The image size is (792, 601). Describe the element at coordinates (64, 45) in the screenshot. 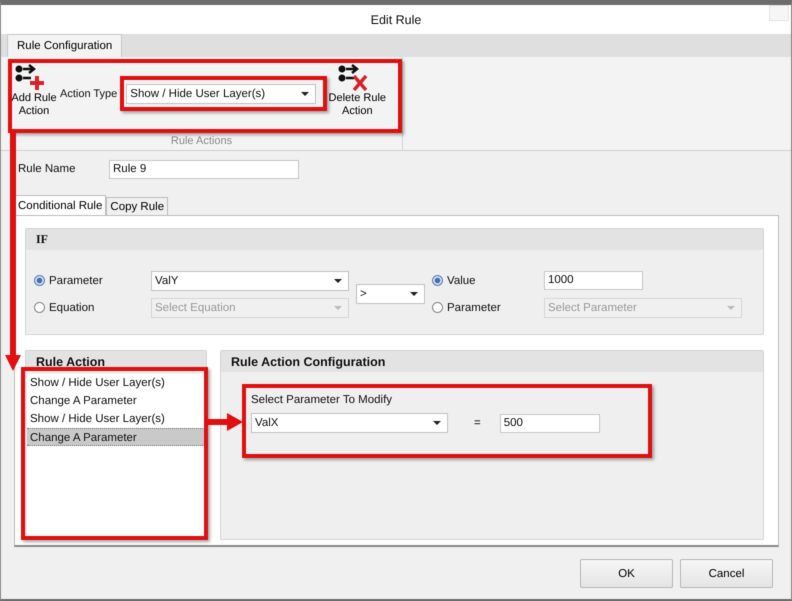

I see `ribbon-tab: Rule Configuration` at that location.